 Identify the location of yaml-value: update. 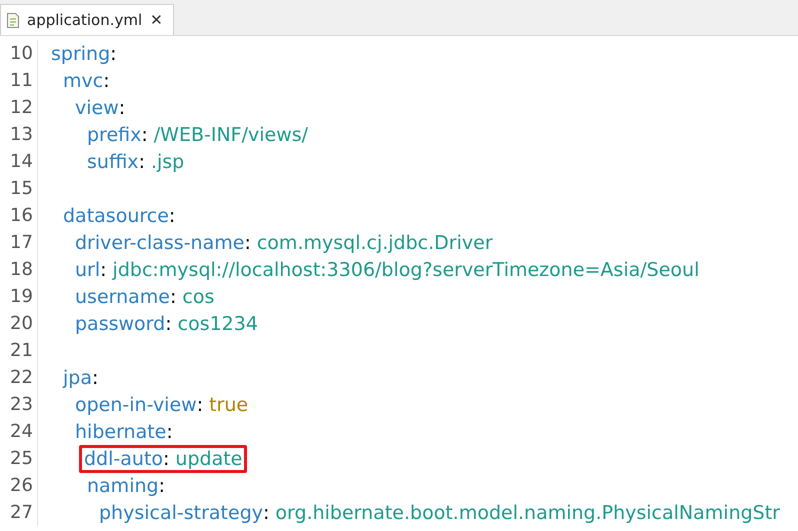
(208, 459).